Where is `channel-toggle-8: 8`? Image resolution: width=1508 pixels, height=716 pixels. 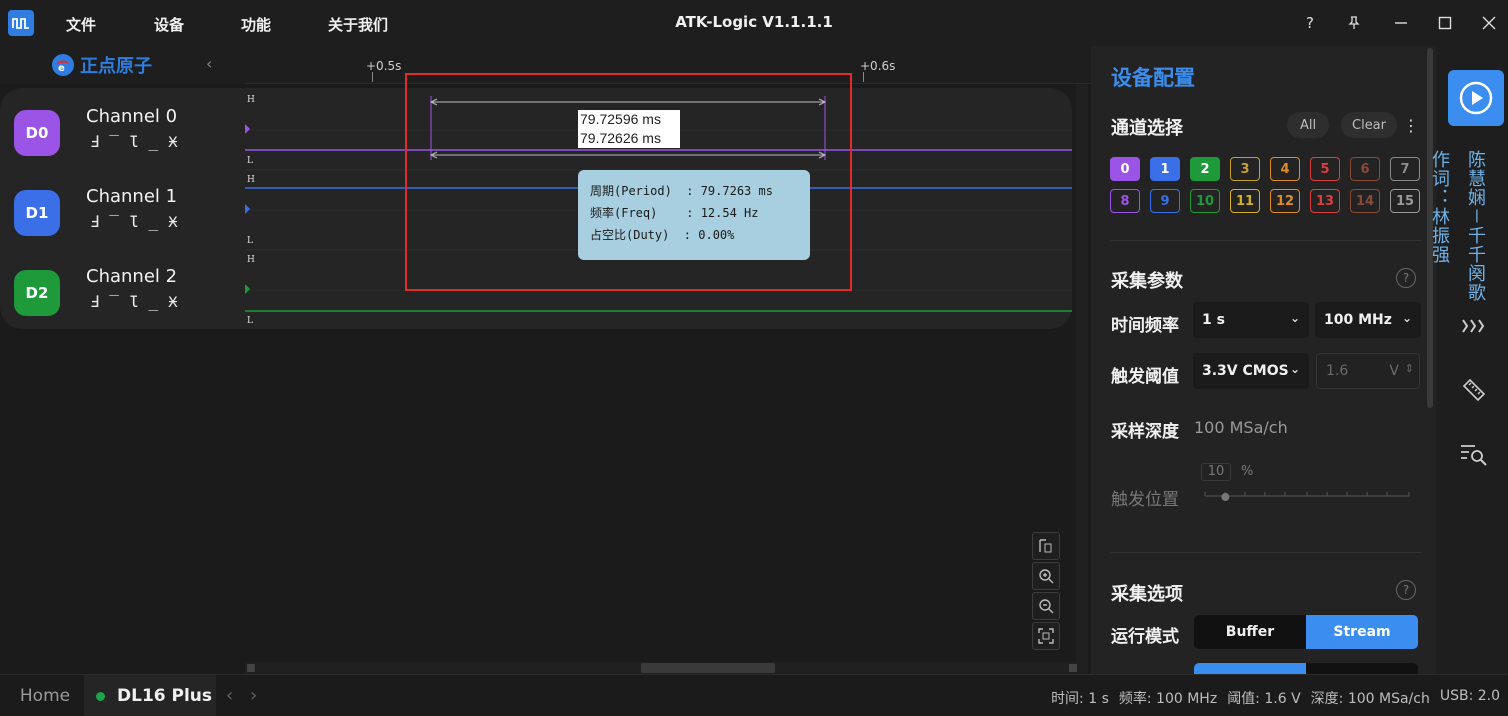 channel-toggle-8: 8 is located at coordinates (1125, 201).